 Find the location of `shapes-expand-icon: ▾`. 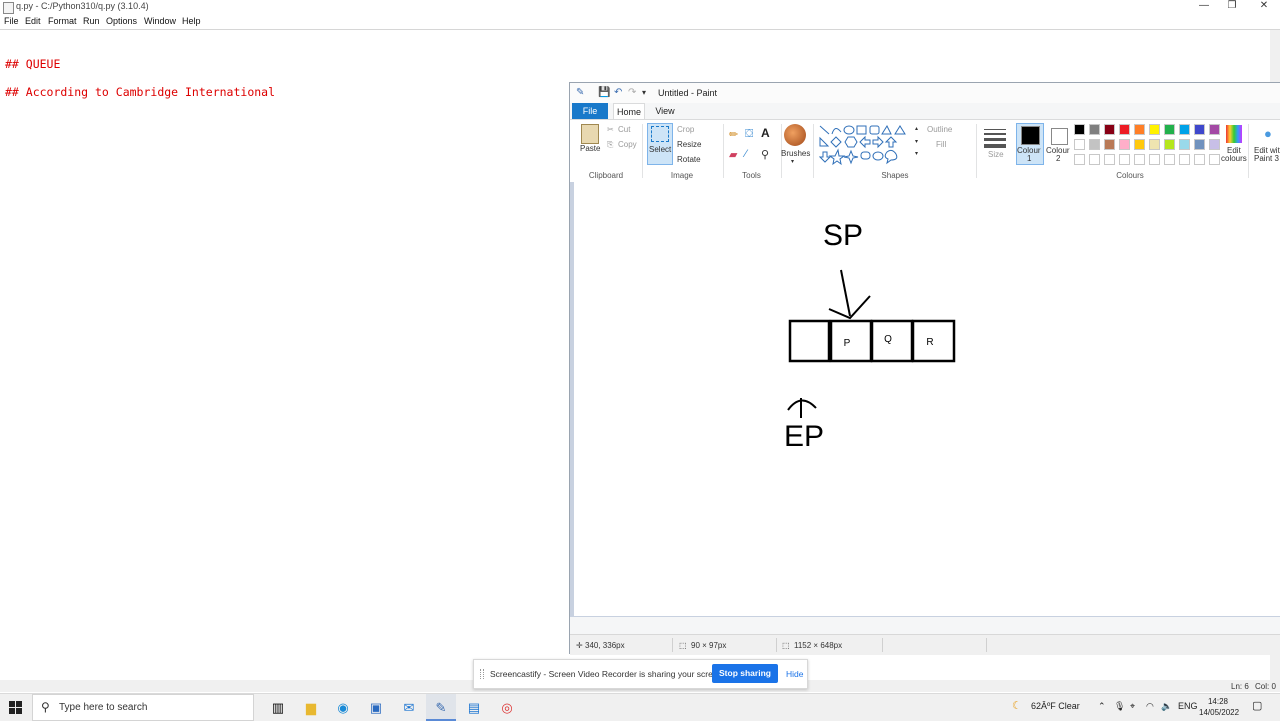

shapes-expand-icon: ▾ is located at coordinates (916, 153).